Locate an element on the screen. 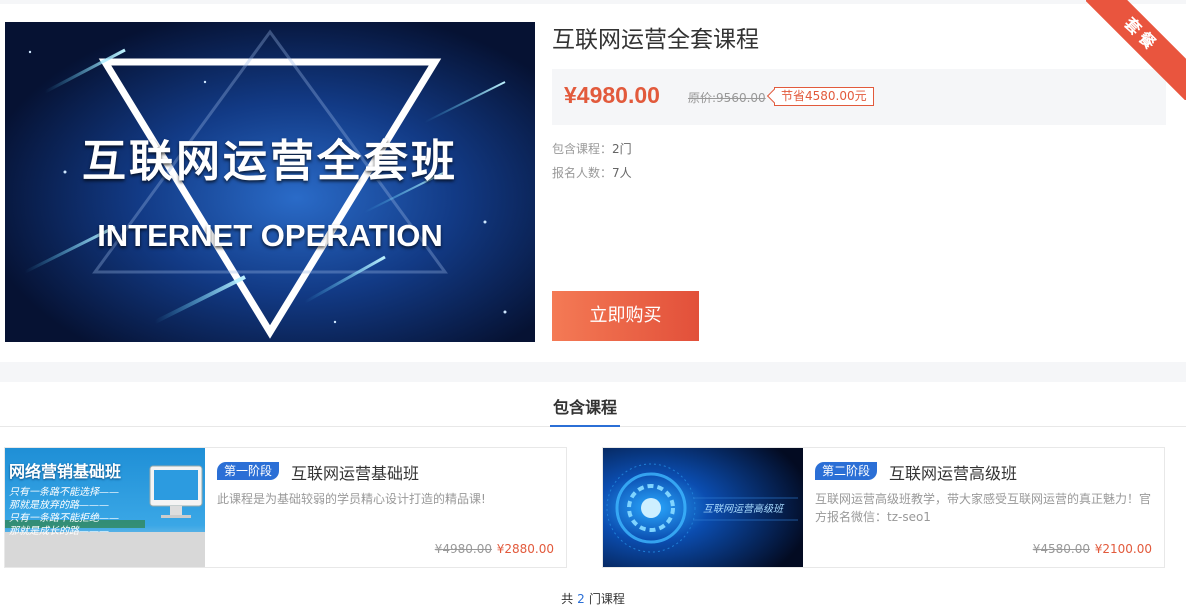  top-divider is located at coordinates (593, 2).